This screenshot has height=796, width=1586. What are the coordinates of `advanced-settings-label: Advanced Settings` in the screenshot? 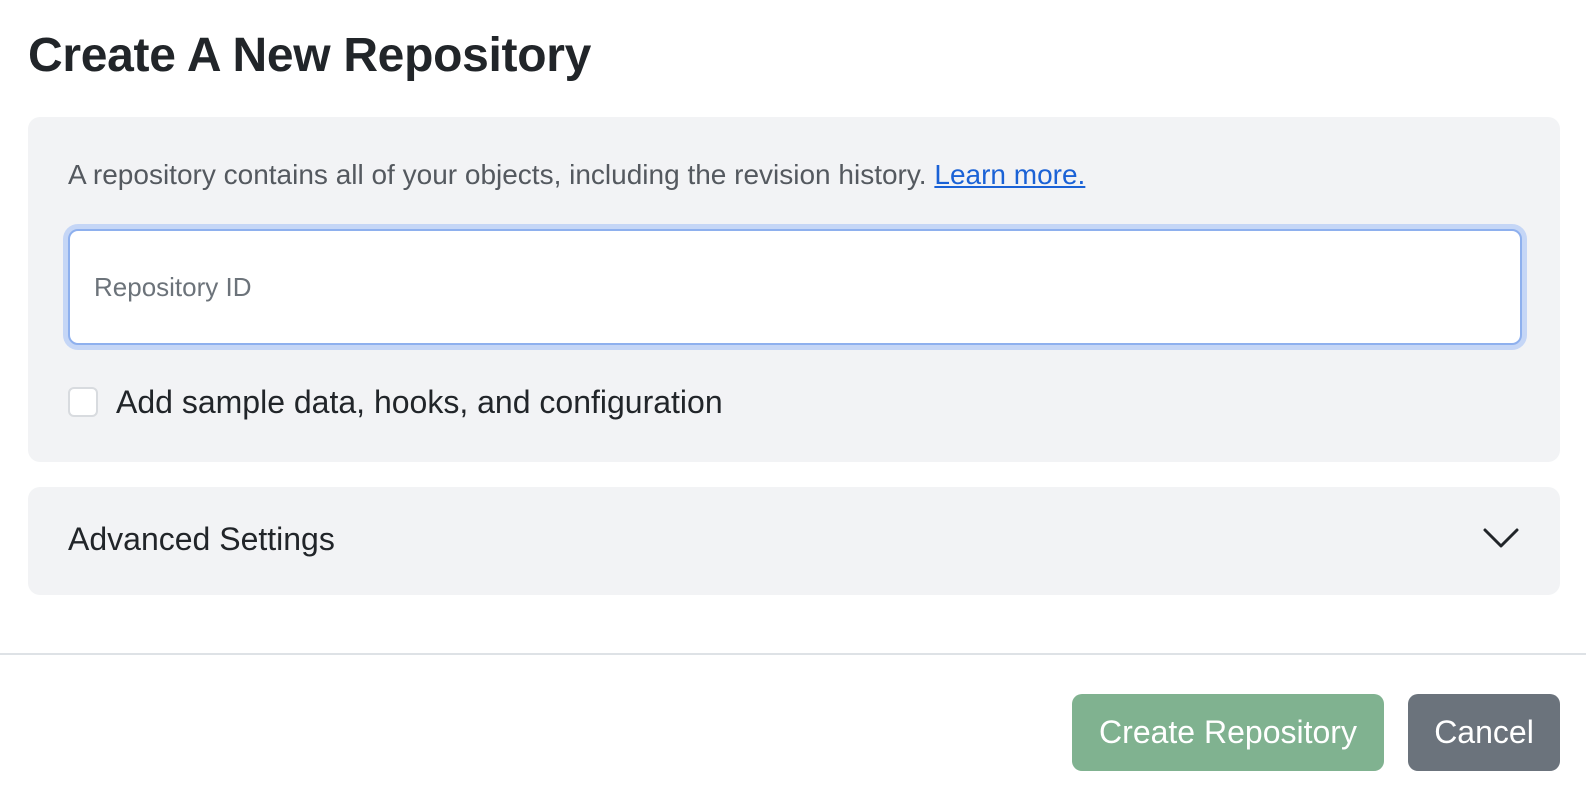 It's located at (201, 539).